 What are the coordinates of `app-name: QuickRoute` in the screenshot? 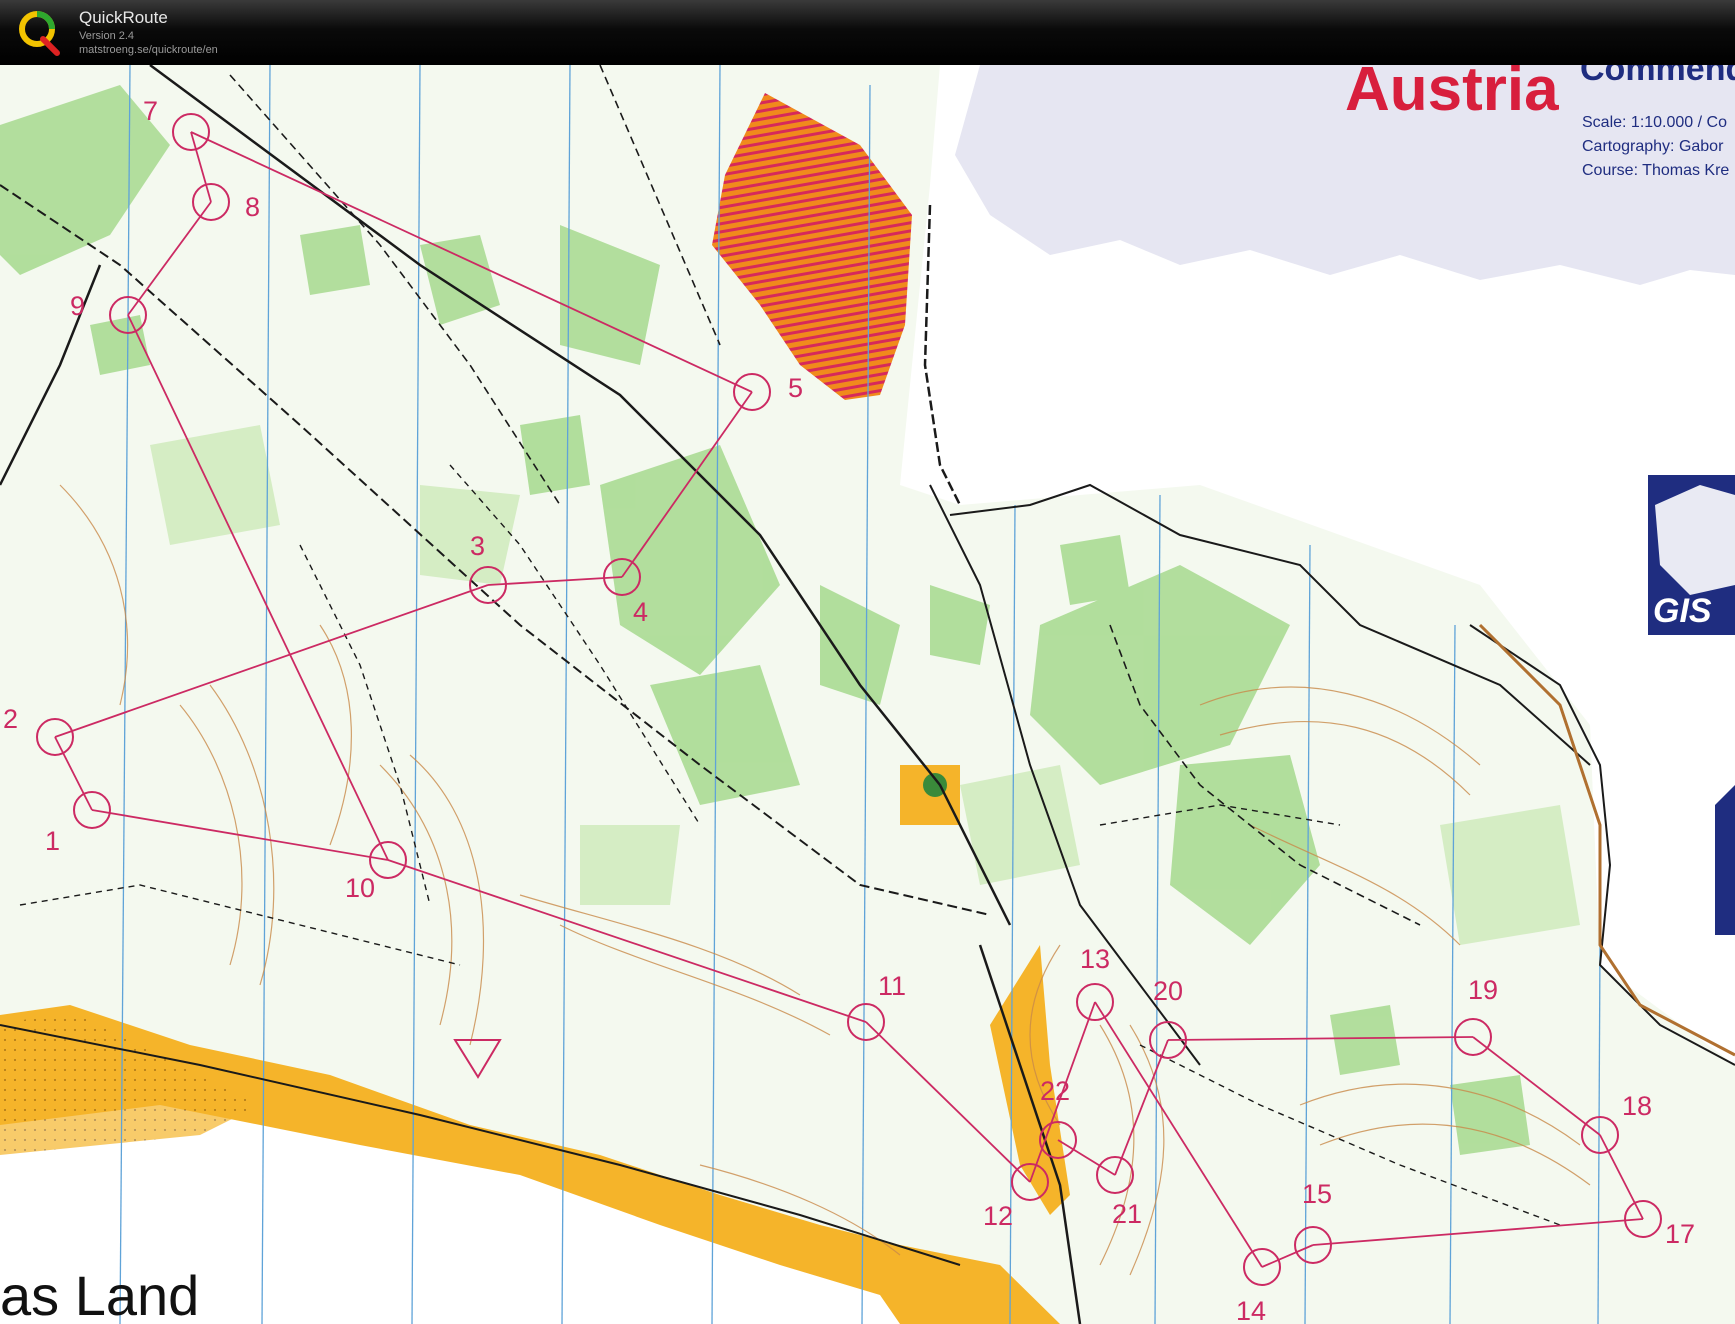 It's located at (123, 17).